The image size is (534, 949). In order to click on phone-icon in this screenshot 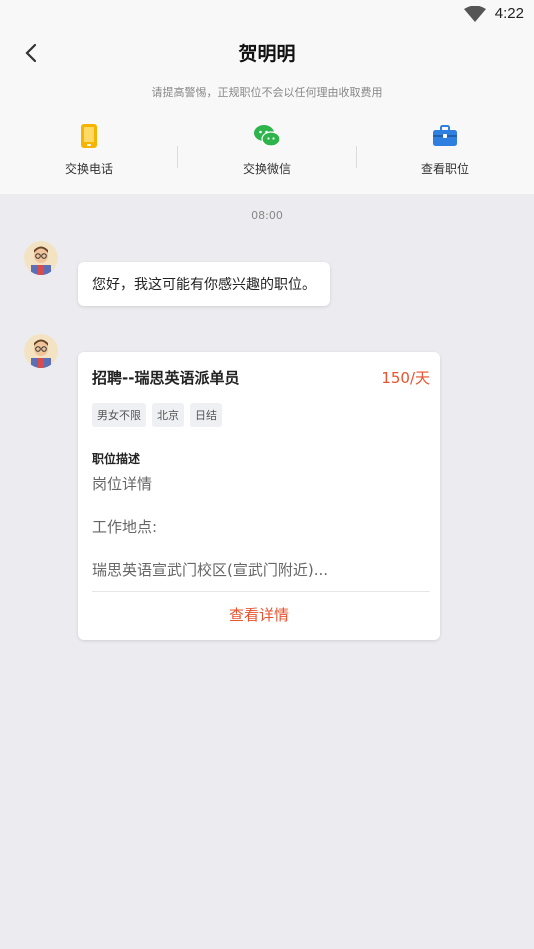, I will do `click(89, 136)`.